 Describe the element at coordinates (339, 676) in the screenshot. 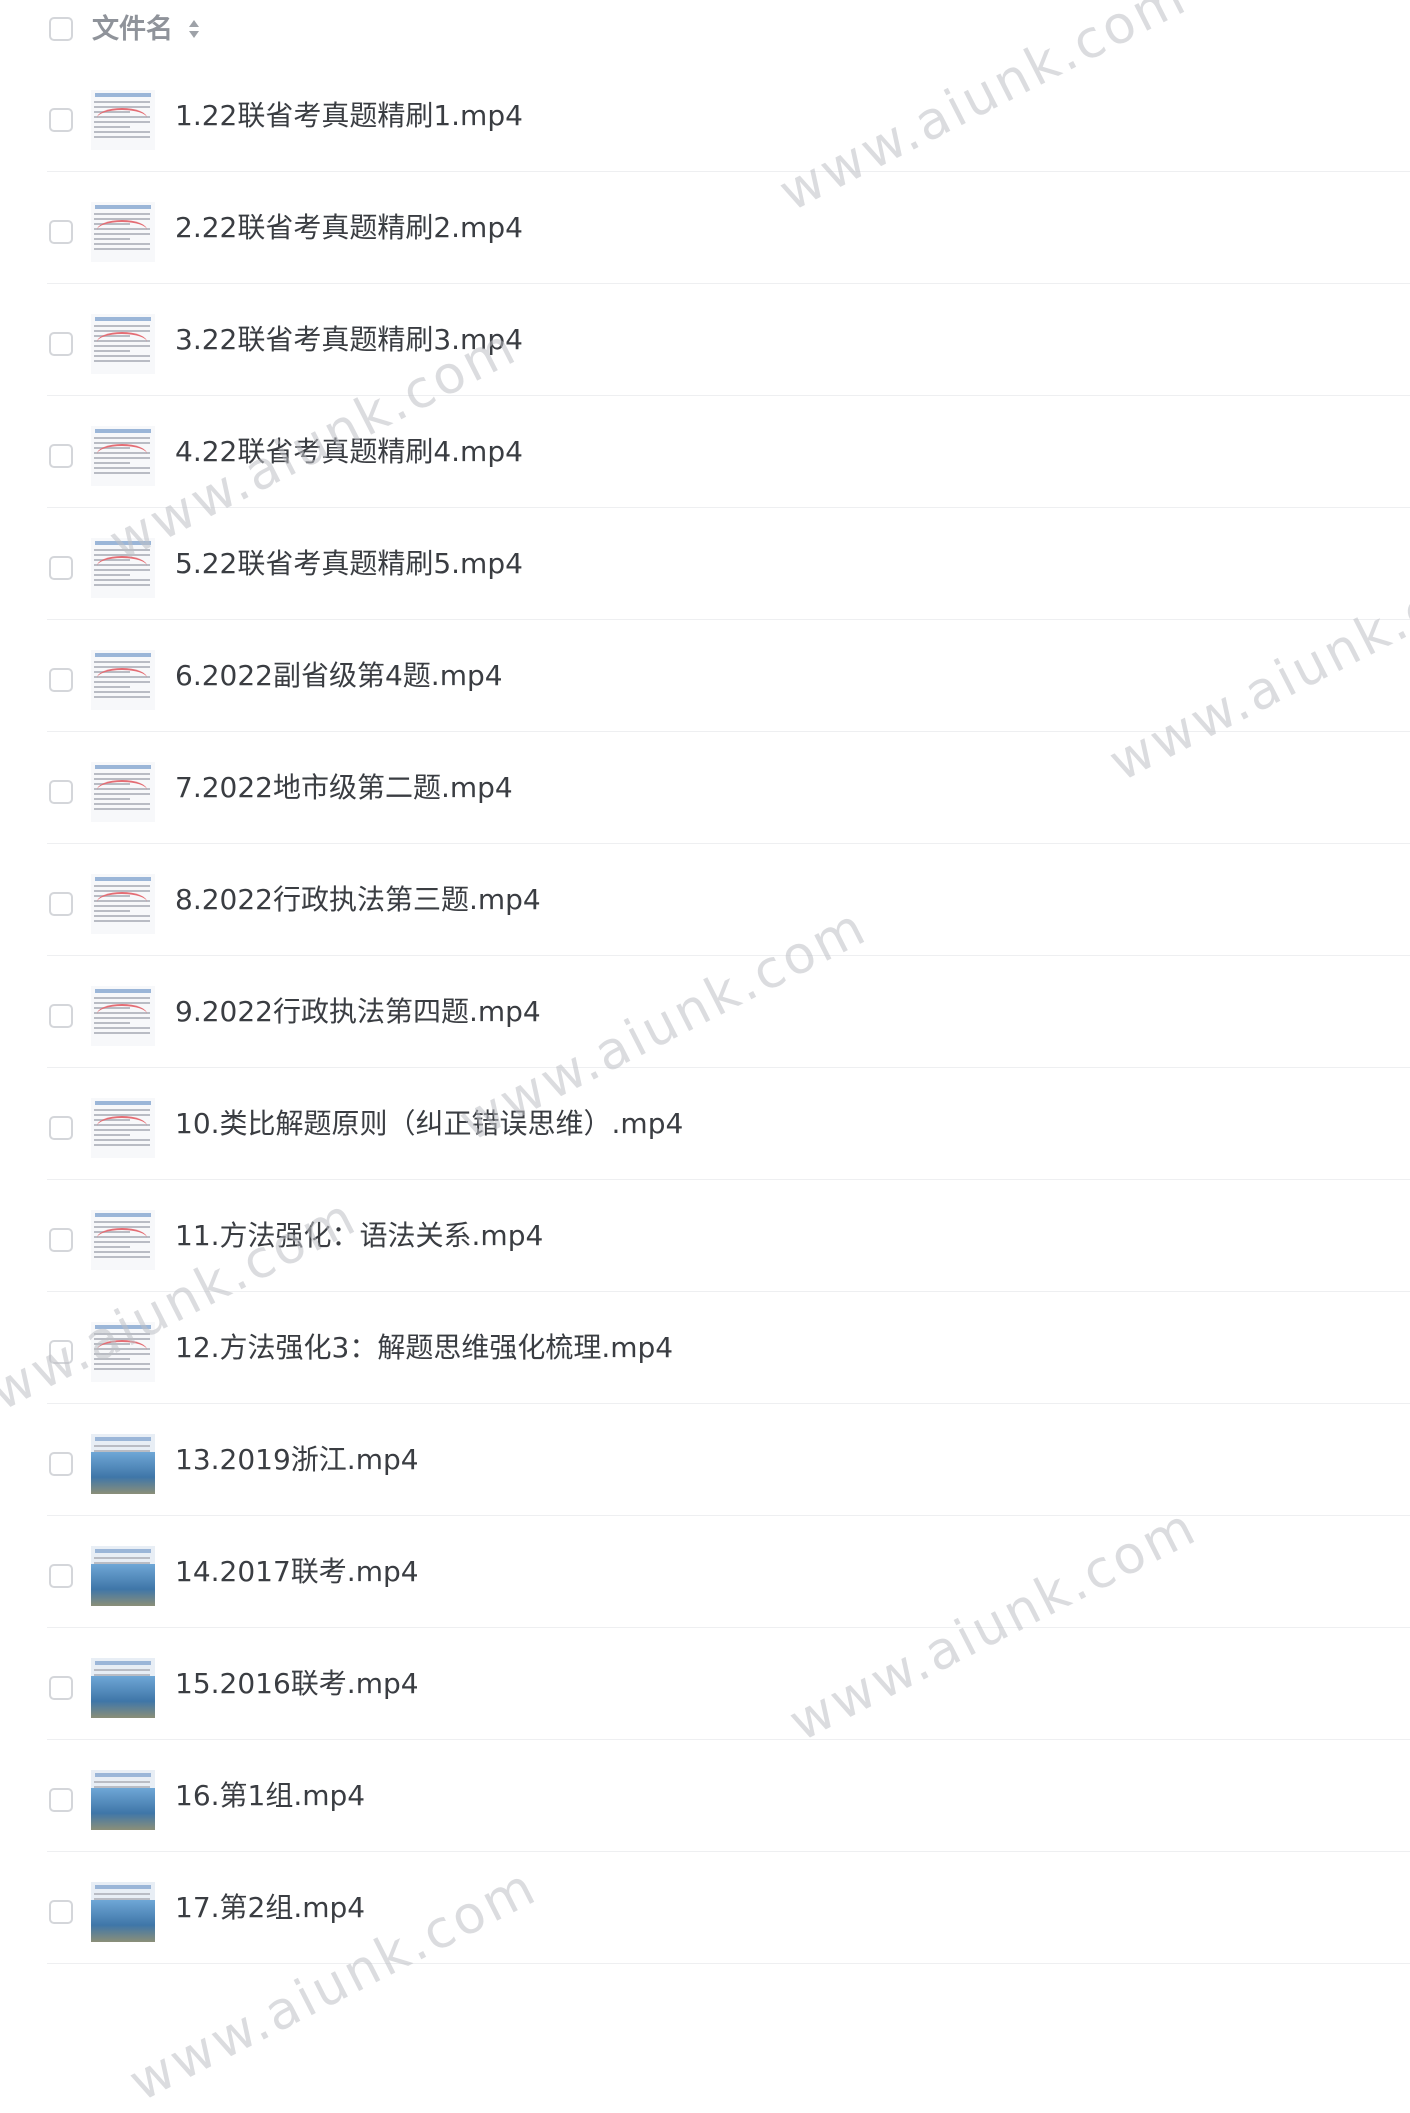

I see `file-name: 6.2022副省级第4题.mp4` at that location.